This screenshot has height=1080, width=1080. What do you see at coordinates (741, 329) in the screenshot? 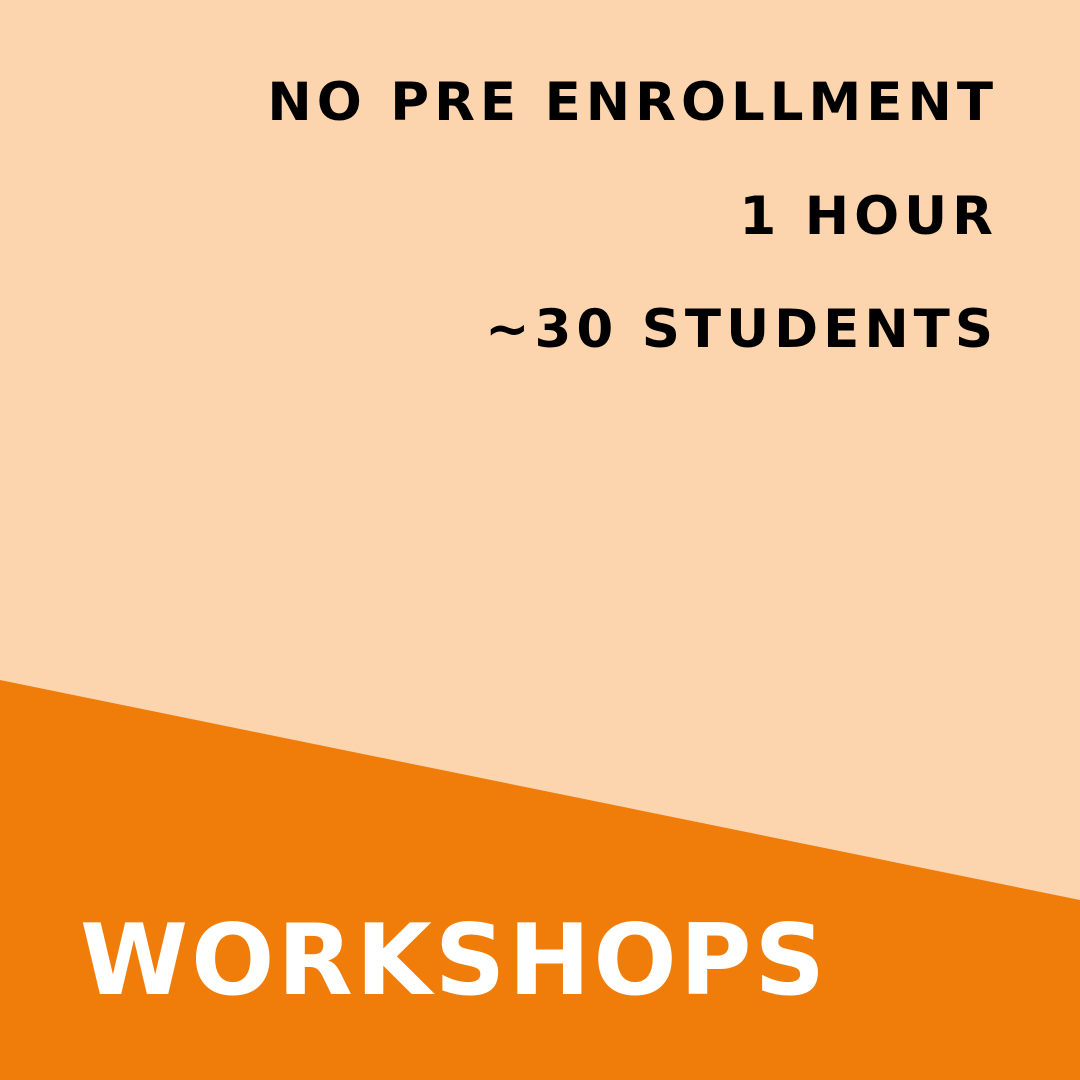
I see `detail-class-size: ~30 STUDENTS` at bounding box center [741, 329].